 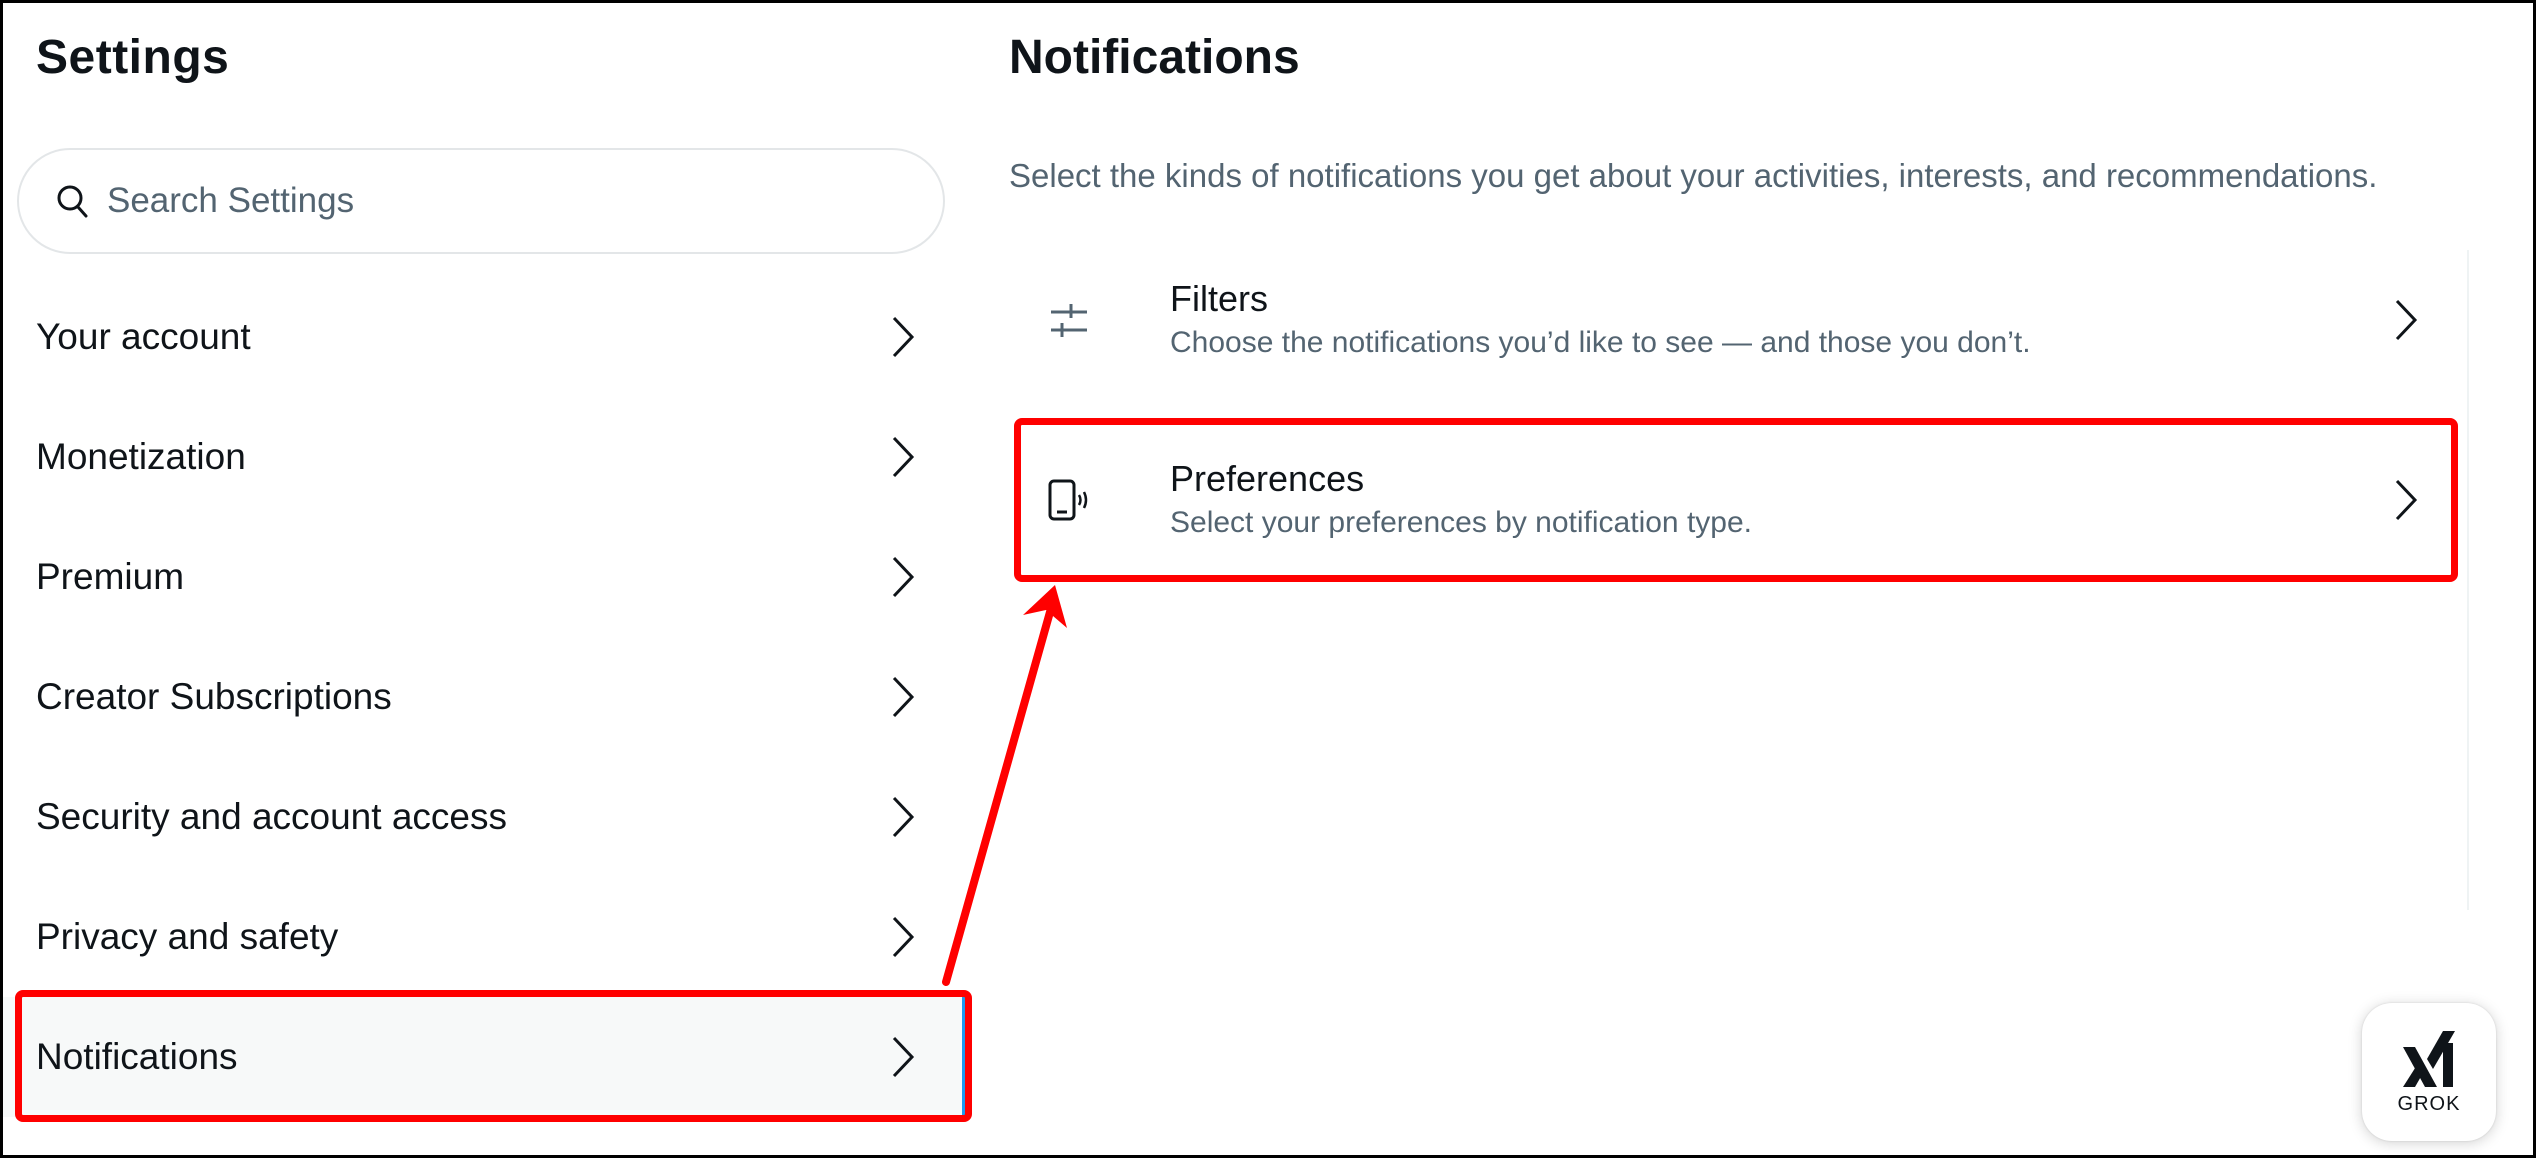 I want to click on sidebar-item-your-account: Your account, so click(x=484, y=337).